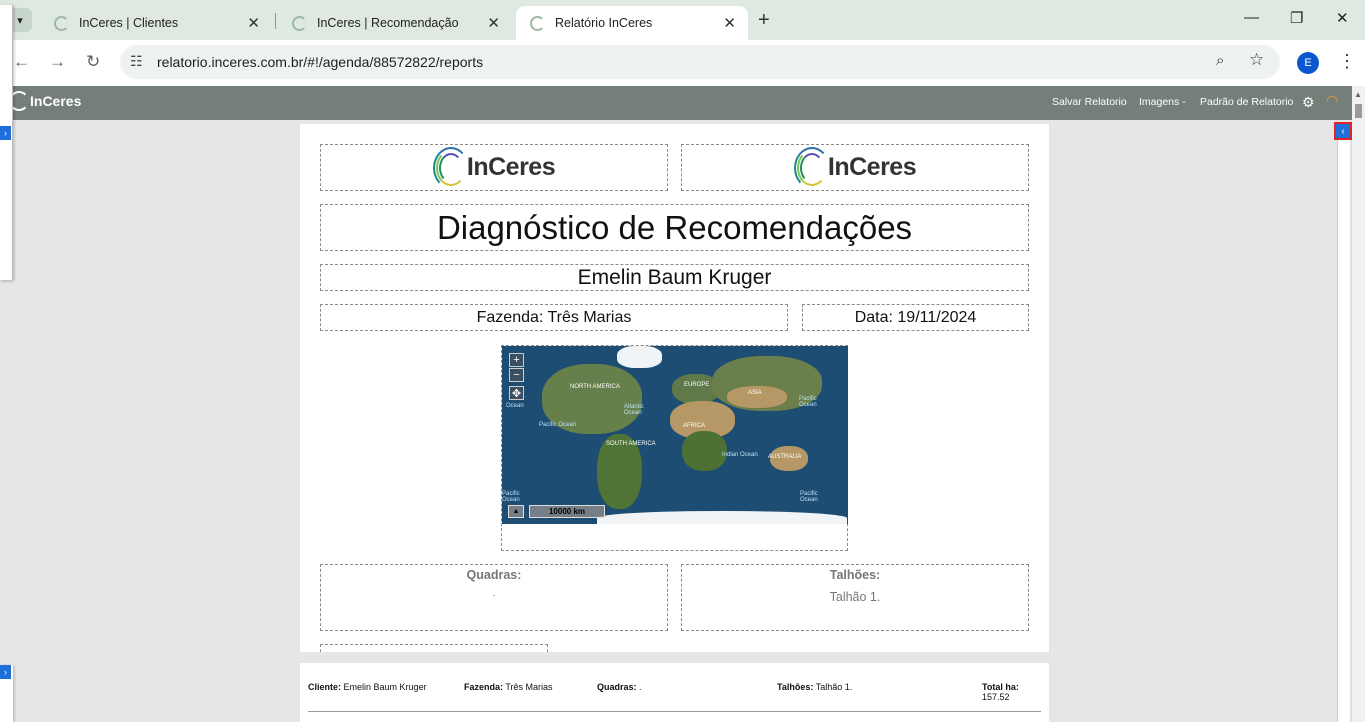  What do you see at coordinates (515, 406) in the screenshot?
I see `map-label: Ocean` at bounding box center [515, 406].